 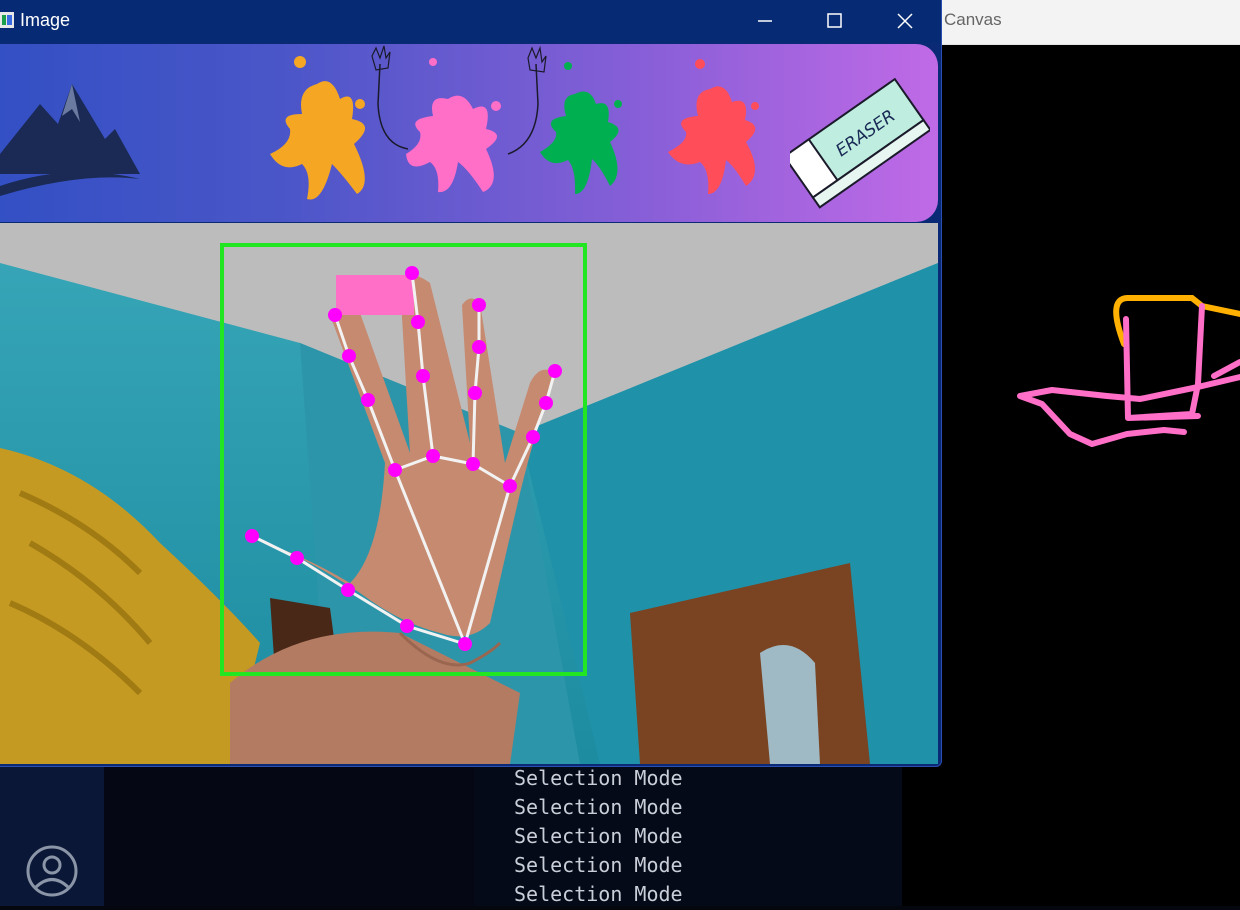 I want to click on canvas-title: Canvas, so click(x=973, y=19).